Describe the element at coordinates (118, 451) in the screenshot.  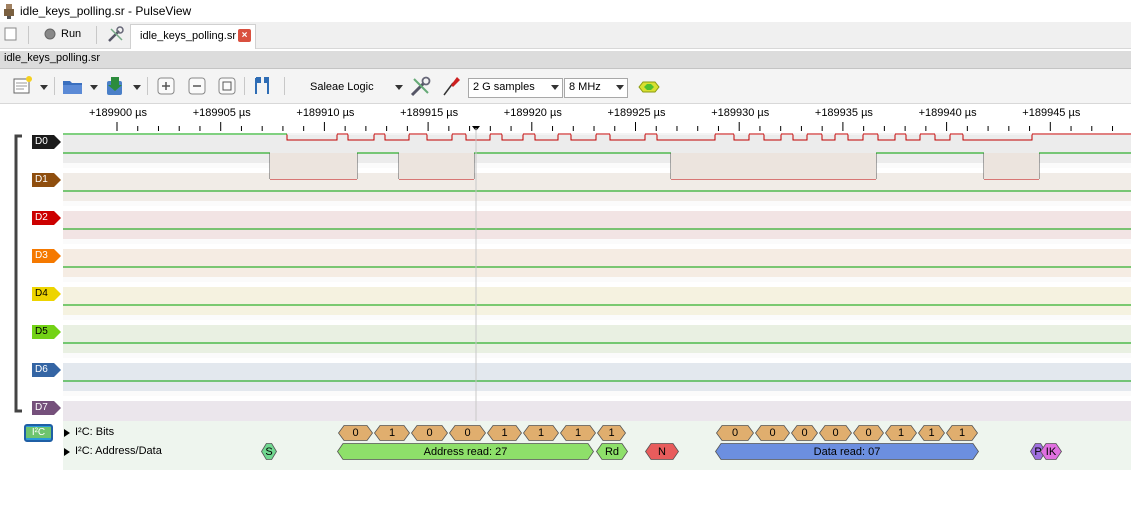
I see `decoder-row-label: I²C: Address/Data` at that location.